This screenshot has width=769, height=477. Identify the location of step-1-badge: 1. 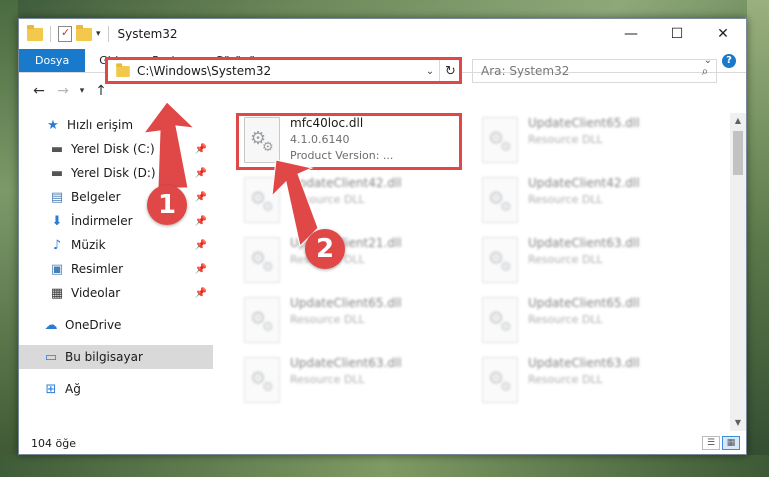
(167, 205).